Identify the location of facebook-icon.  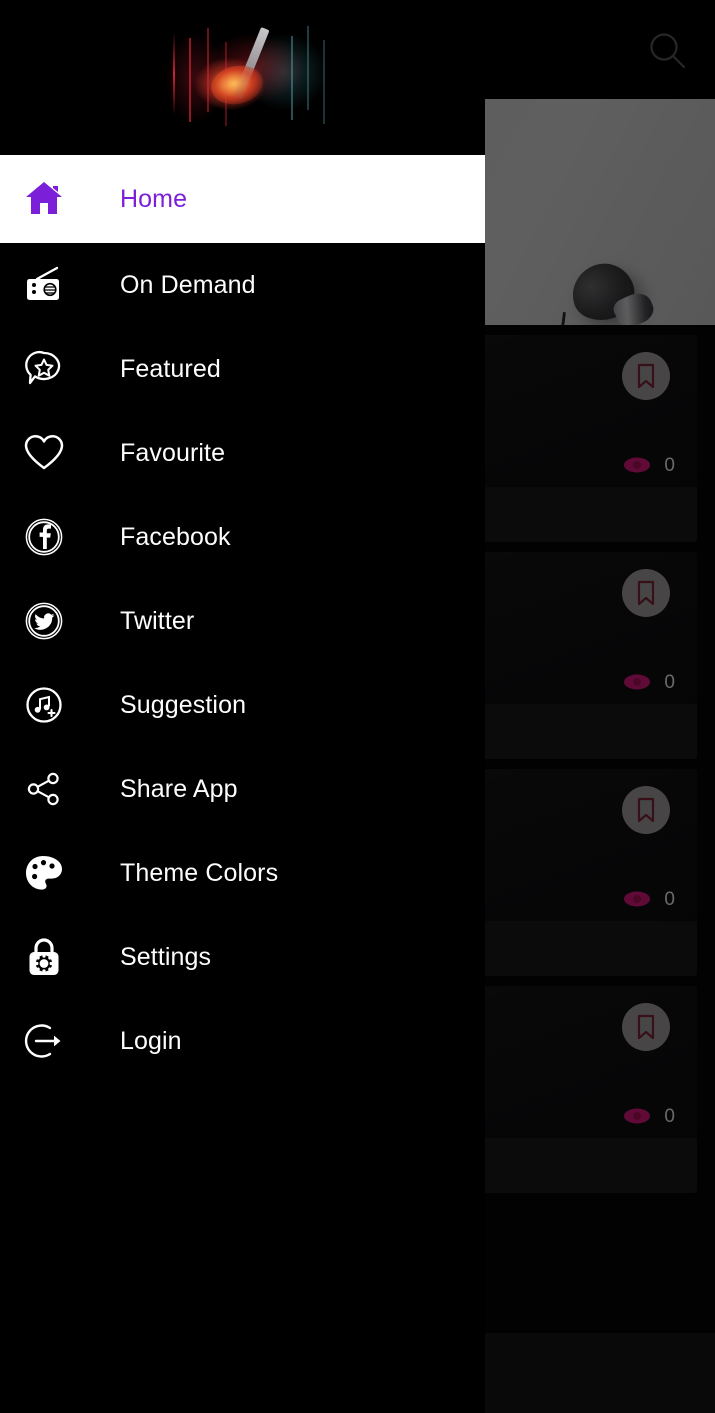
(44, 537).